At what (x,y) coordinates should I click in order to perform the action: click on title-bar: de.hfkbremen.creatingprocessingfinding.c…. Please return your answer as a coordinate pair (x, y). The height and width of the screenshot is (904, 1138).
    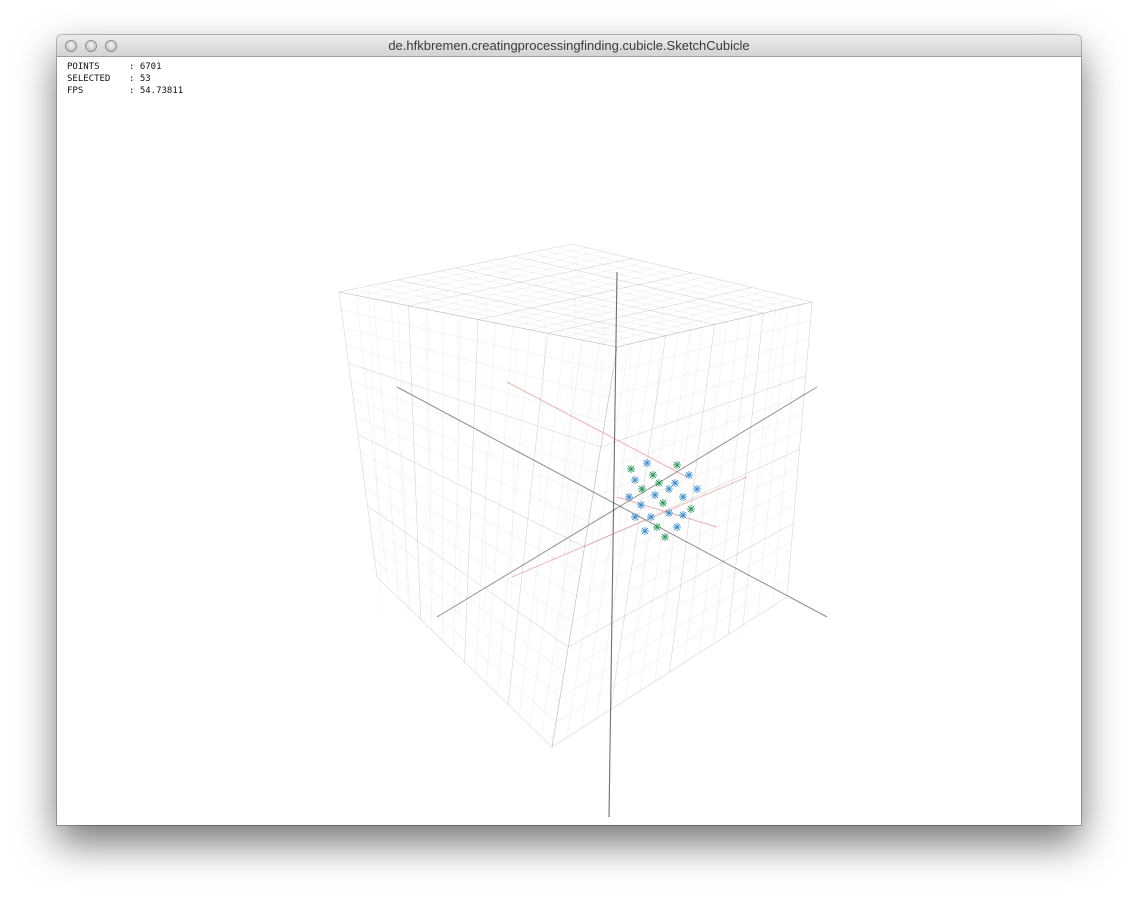
    Looking at the image, I should click on (569, 46).